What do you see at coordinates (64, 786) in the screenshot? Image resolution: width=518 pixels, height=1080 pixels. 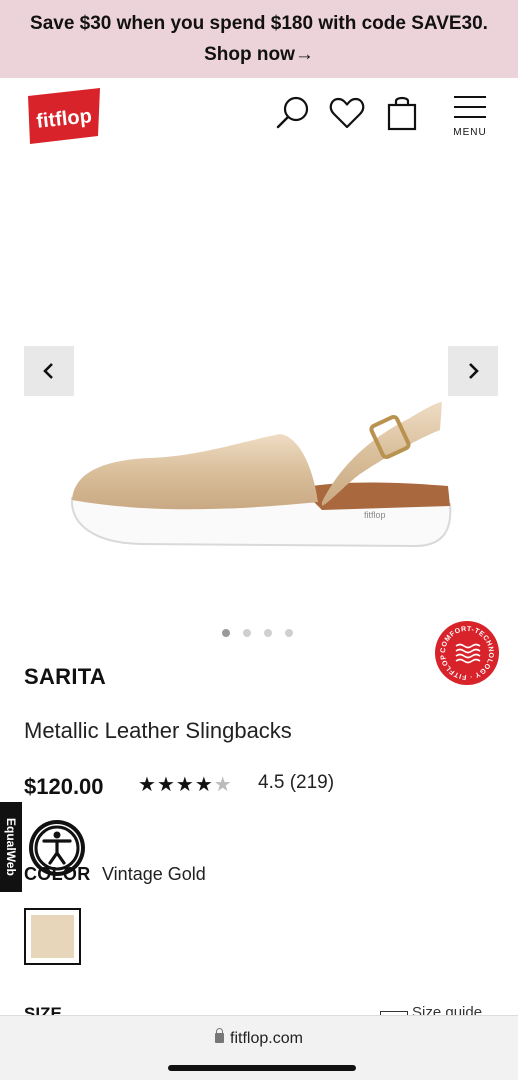 I see `product-price: $120.00` at bounding box center [64, 786].